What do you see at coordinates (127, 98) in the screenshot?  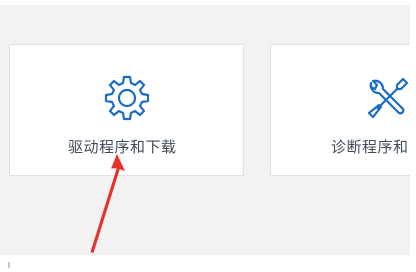 I see `gear-icon` at bounding box center [127, 98].